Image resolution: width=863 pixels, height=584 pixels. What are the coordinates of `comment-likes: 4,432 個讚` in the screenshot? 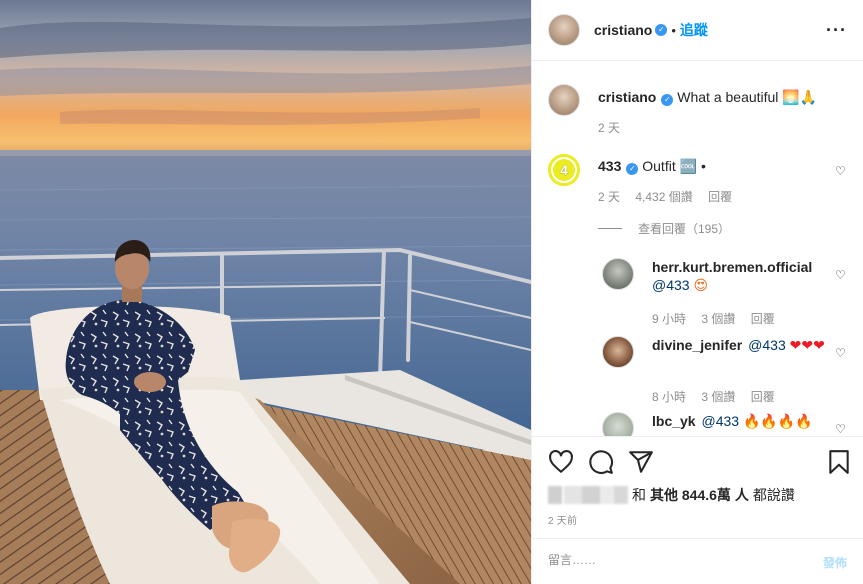 It's located at (663, 197).